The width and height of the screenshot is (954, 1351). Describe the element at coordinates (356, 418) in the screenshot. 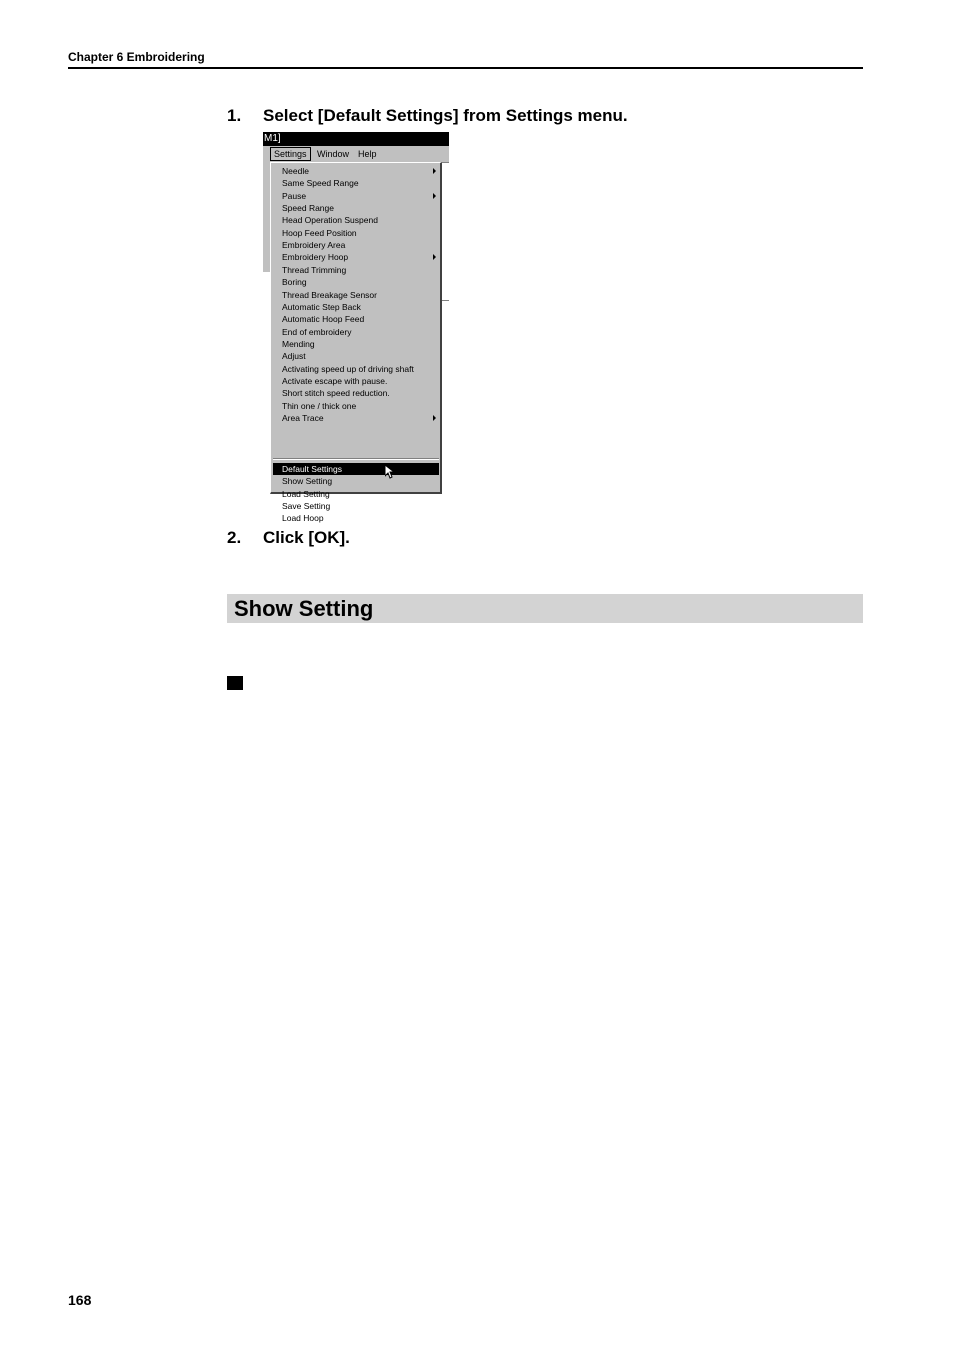

I see `menu-item: Area Trace` at that location.